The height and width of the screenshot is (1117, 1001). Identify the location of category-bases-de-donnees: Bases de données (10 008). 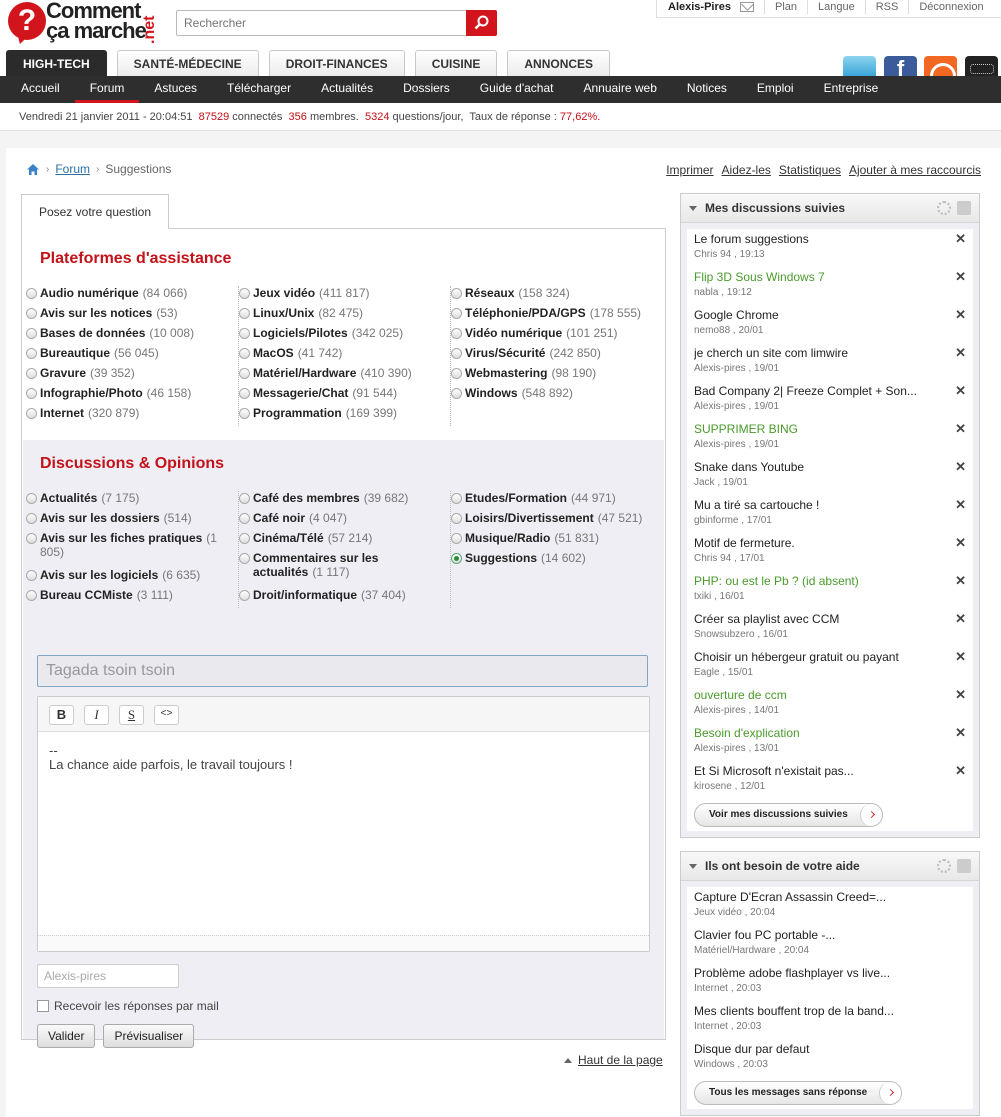
(132, 336).